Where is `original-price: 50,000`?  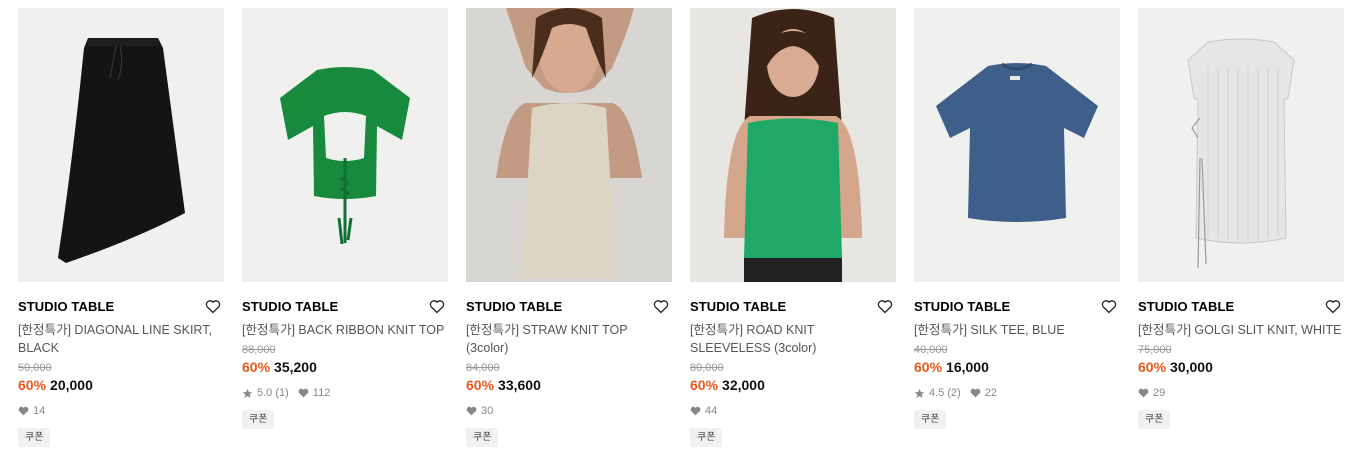
original-price: 50,000 is located at coordinates (35, 368).